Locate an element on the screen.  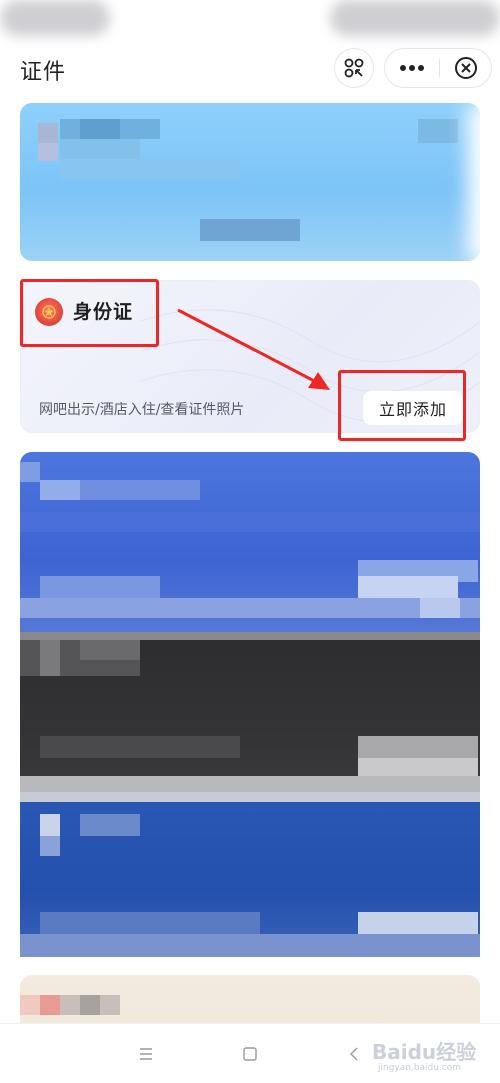
more-dots-icon is located at coordinates (412, 68).